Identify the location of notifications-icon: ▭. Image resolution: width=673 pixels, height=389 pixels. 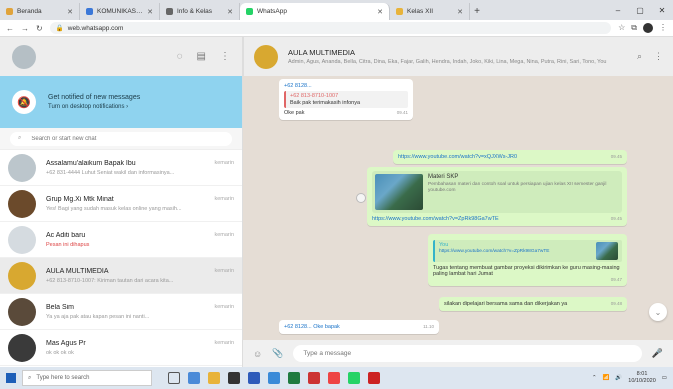
(664, 378).